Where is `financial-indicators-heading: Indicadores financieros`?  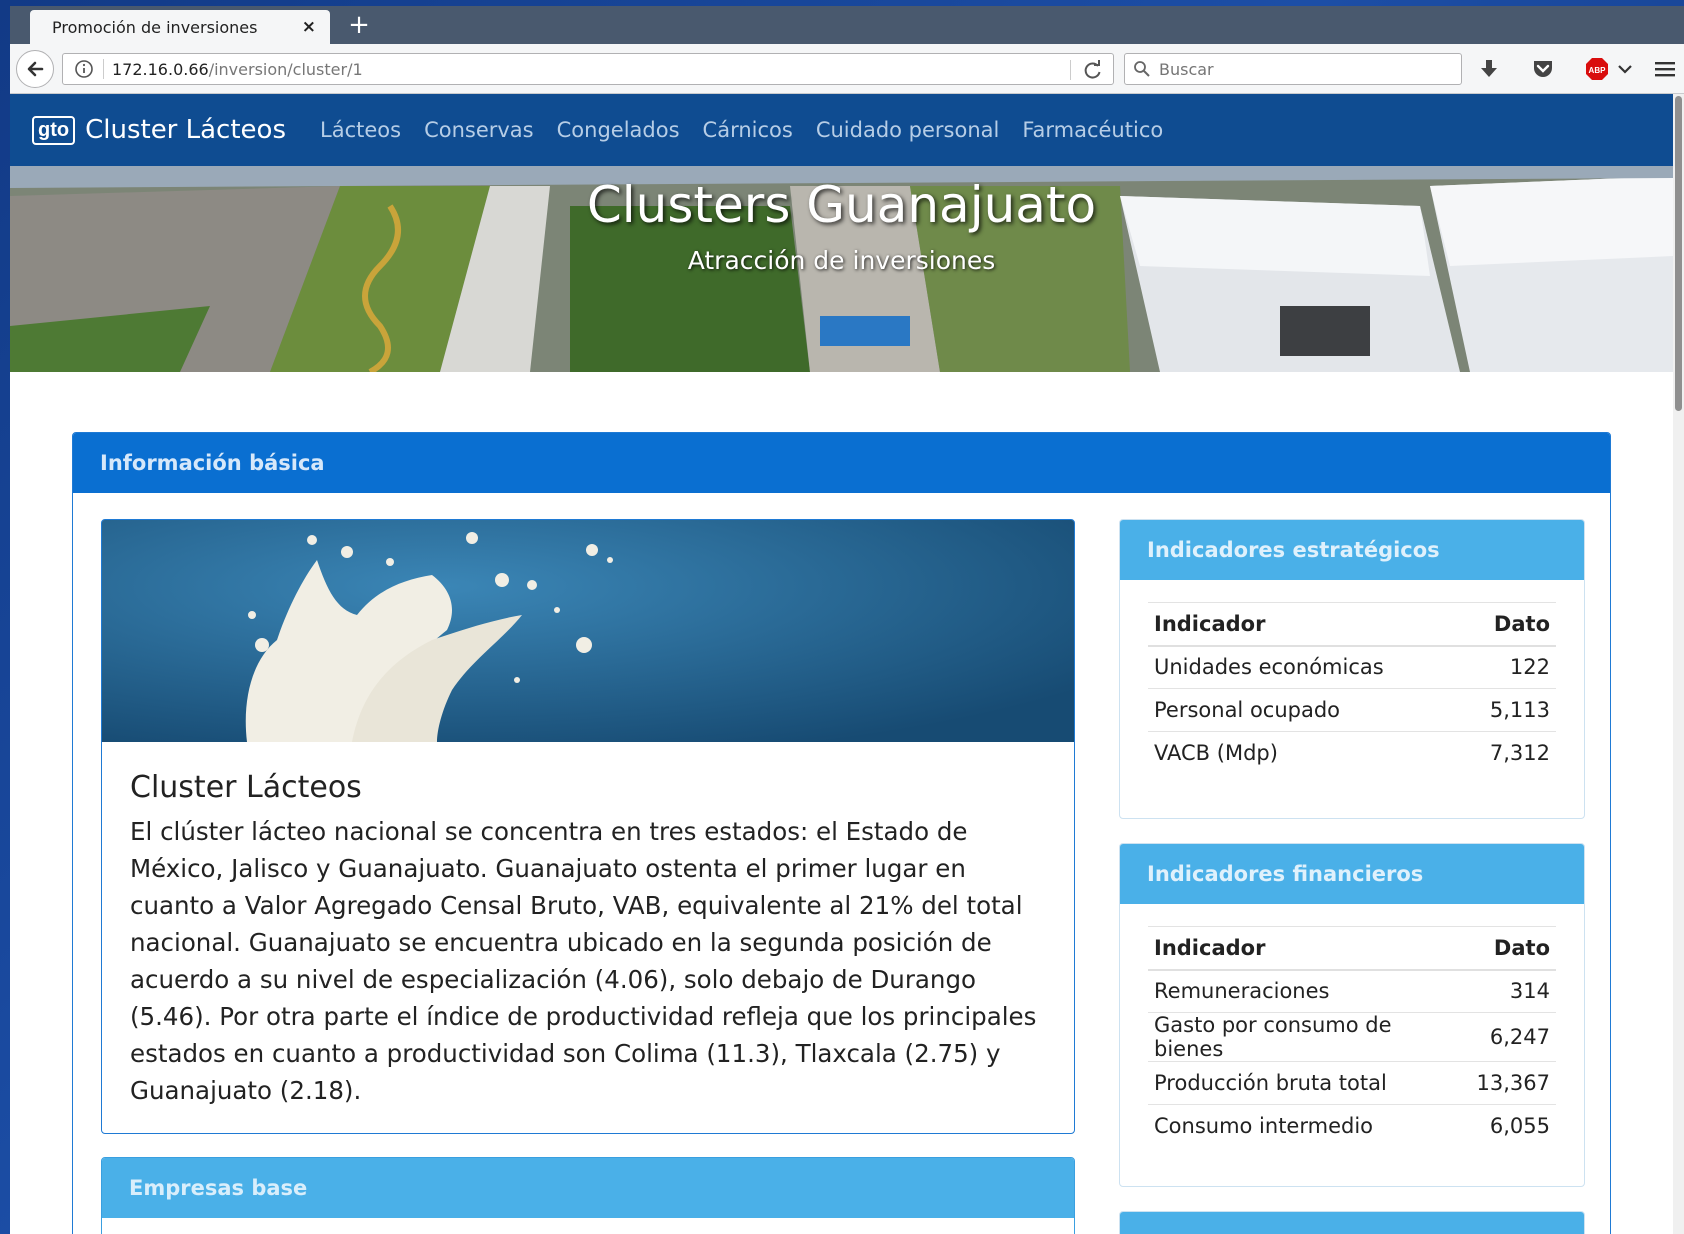
financial-indicators-heading: Indicadores financieros is located at coordinates (1352, 874).